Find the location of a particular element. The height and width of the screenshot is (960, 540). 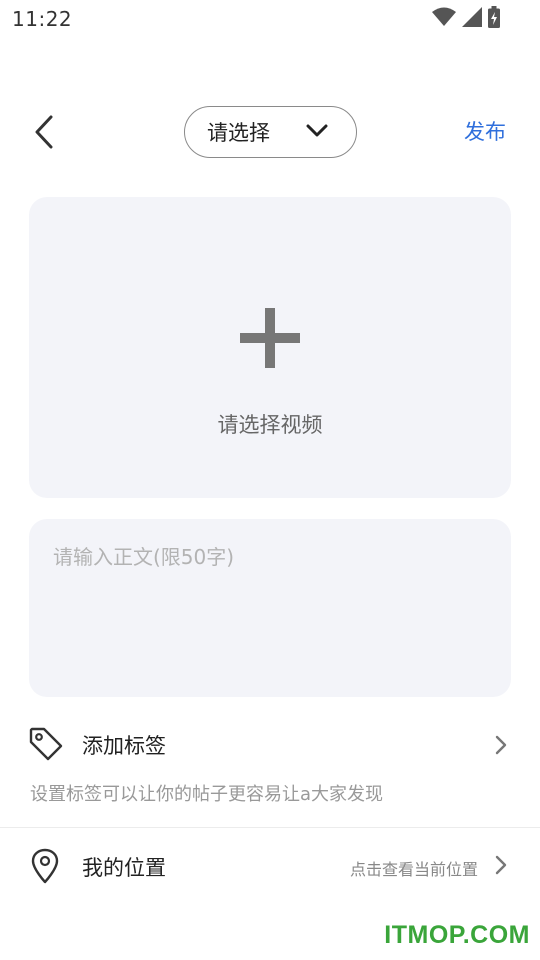

status-icons is located at coordinates (466, 17).